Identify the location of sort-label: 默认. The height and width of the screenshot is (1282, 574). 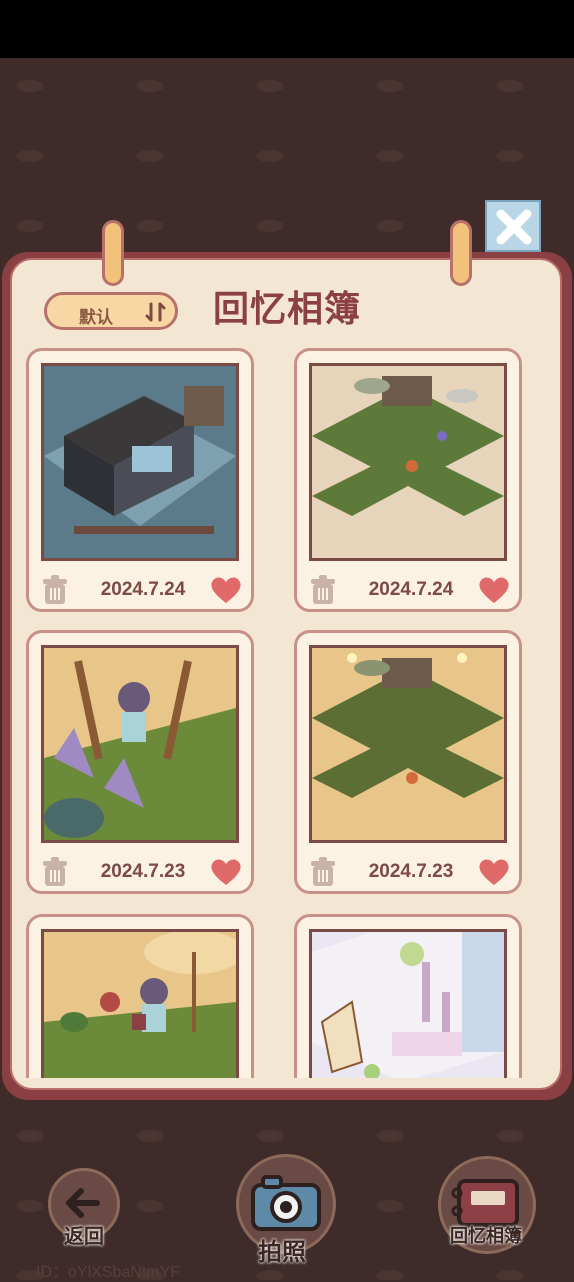
(96, 317).